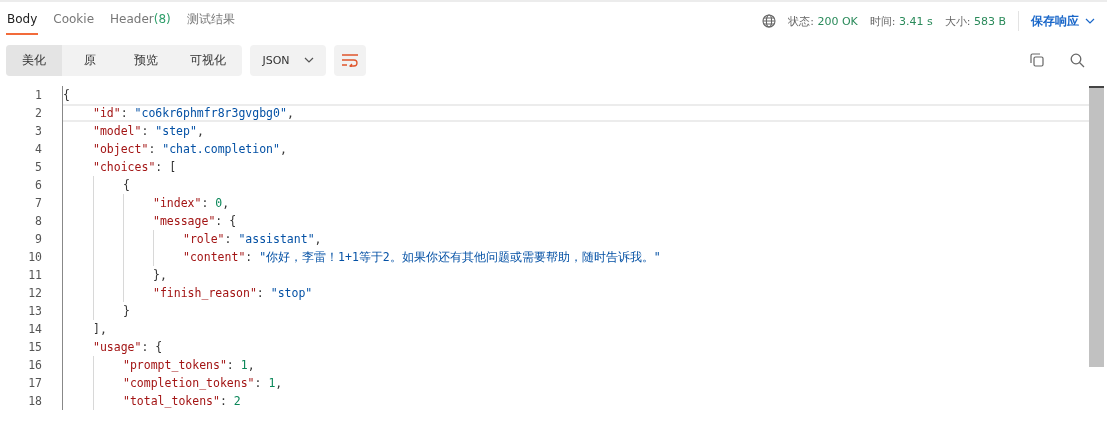 This screenshot has height=426, width=1107. I want to click on code-line: "finish_reason": "stop", so click(233, 293).